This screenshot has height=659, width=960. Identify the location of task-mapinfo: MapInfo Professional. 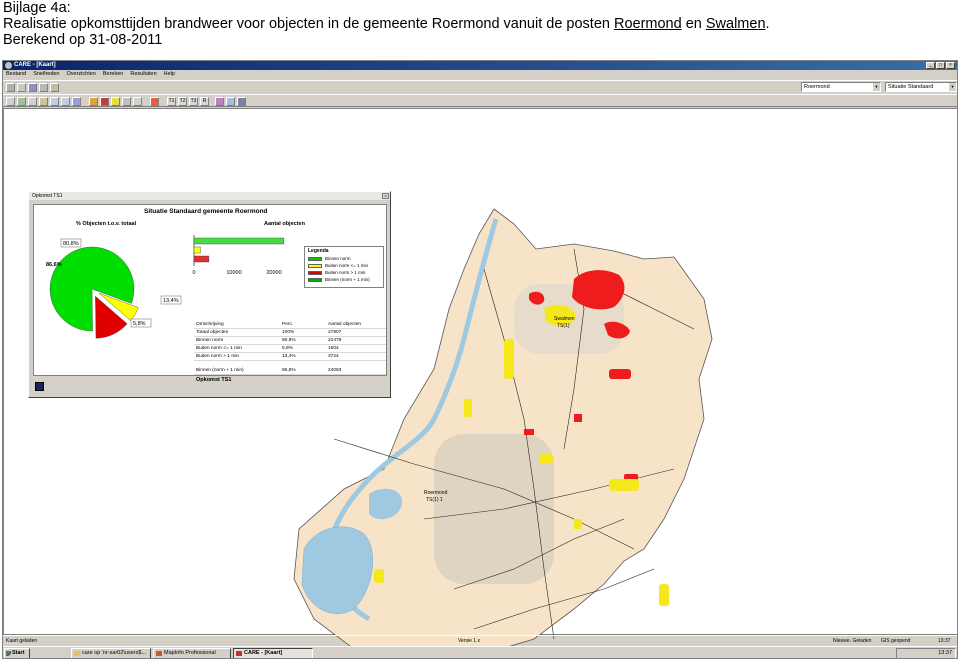
(192, 653).